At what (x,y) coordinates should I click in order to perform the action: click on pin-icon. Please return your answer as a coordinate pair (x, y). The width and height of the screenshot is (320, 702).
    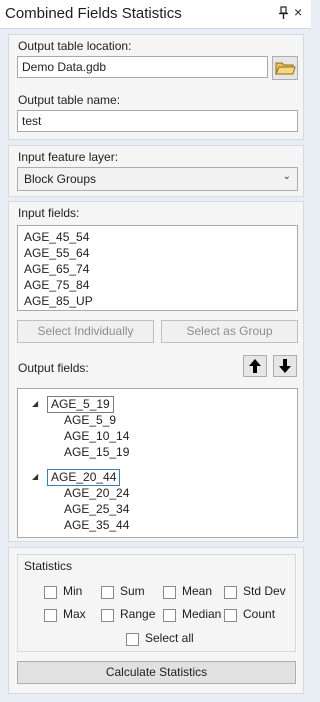
    Looking at the image, I should click on (284, 13).